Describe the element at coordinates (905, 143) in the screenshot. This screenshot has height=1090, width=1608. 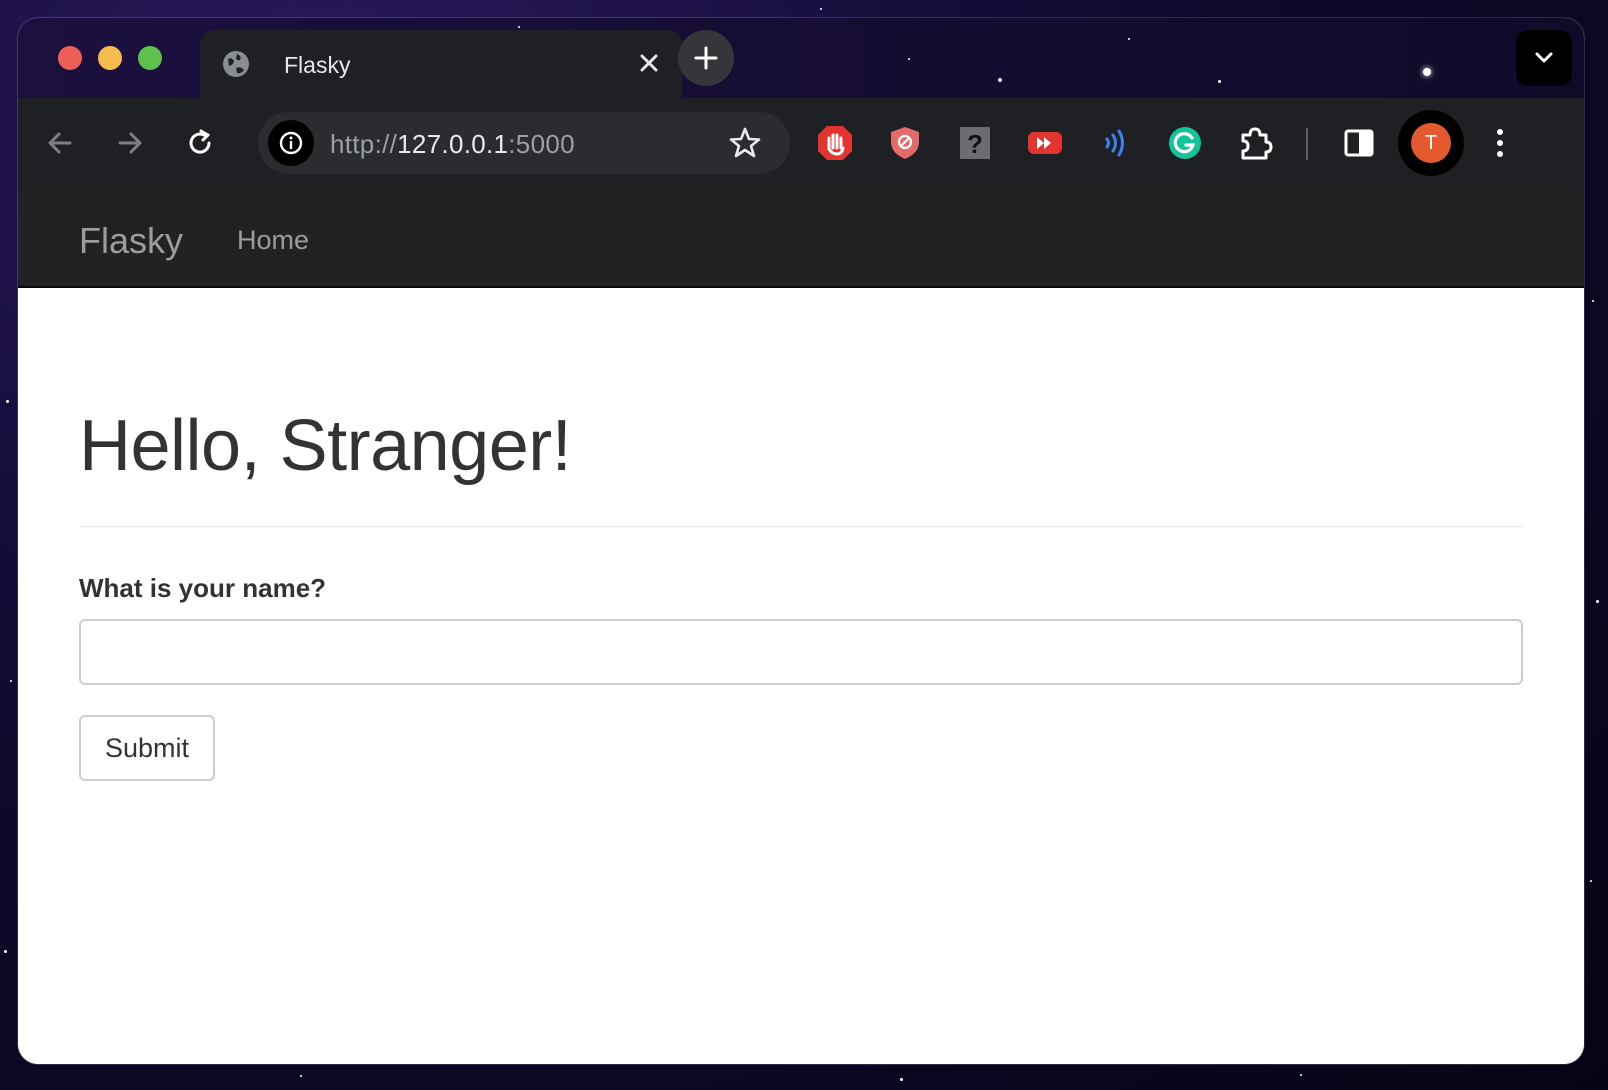
I see `shield-block-icon` at that location.